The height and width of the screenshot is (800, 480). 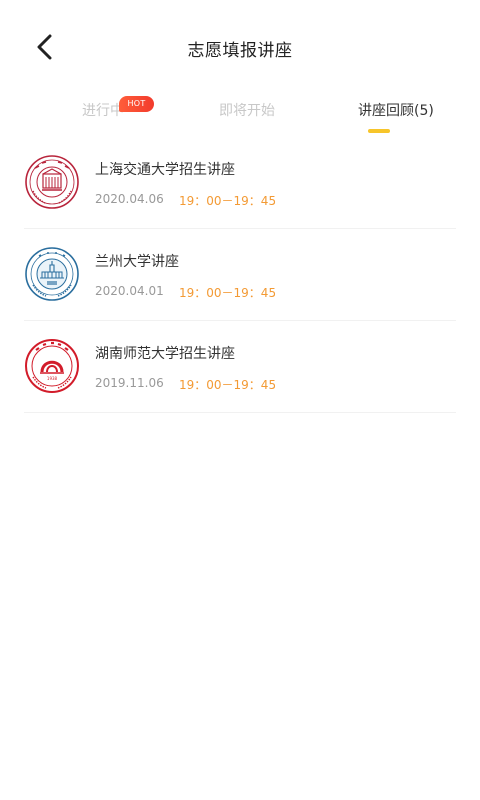 I want to click on tab-upcoming: 即将开始, so click(x=247, y=115).